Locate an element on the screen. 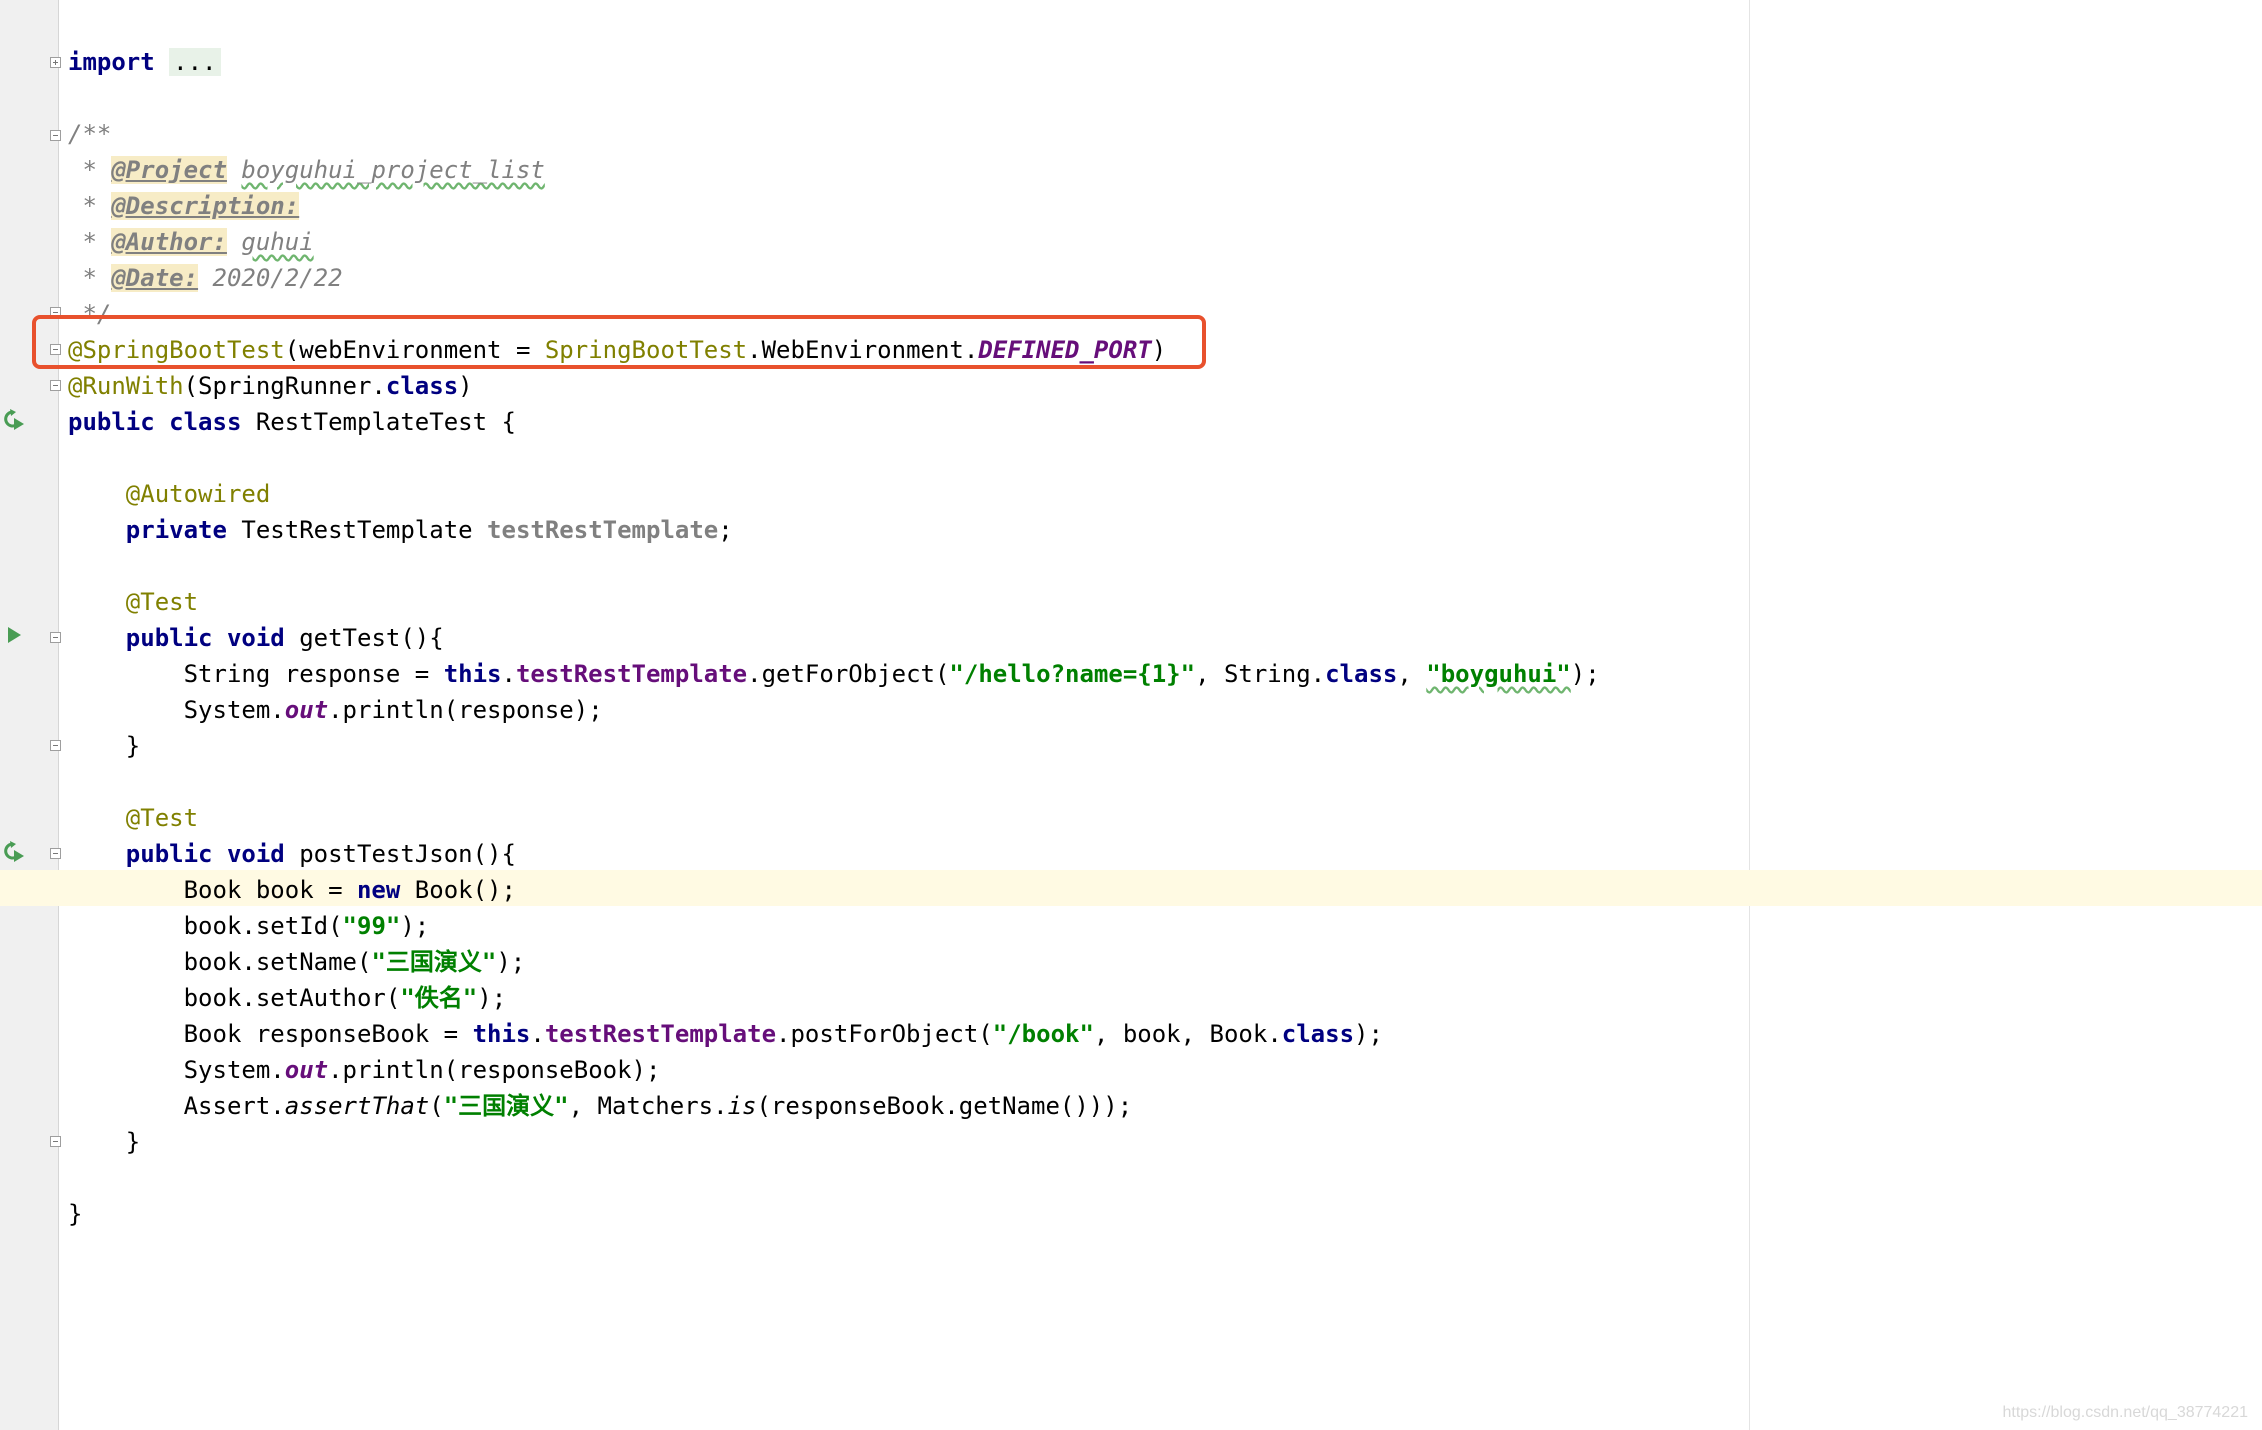 This screenshot has height=1430, width=2262. code-token: ( is located at coordinates (436, 1106).